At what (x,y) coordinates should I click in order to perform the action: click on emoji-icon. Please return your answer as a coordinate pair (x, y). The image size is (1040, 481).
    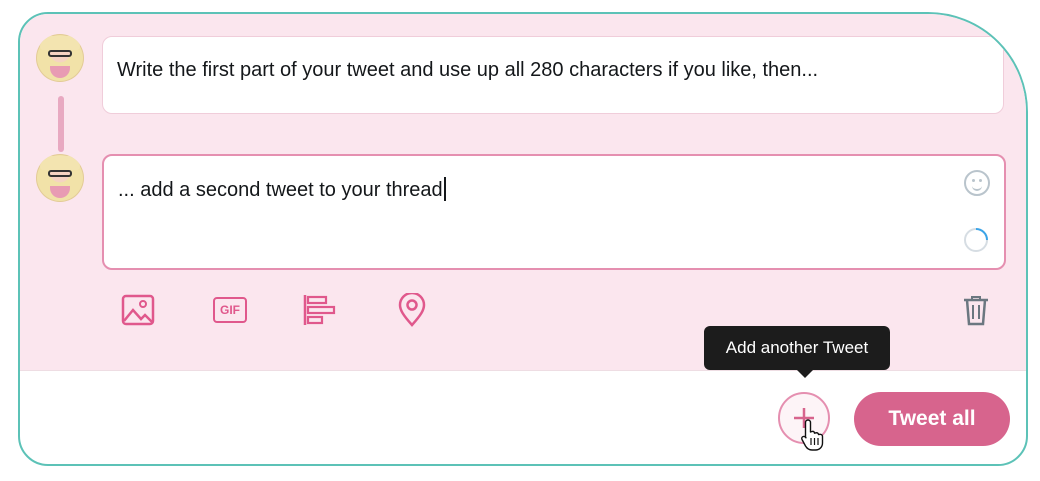
    Looking at the image, I should click on (977, 183).